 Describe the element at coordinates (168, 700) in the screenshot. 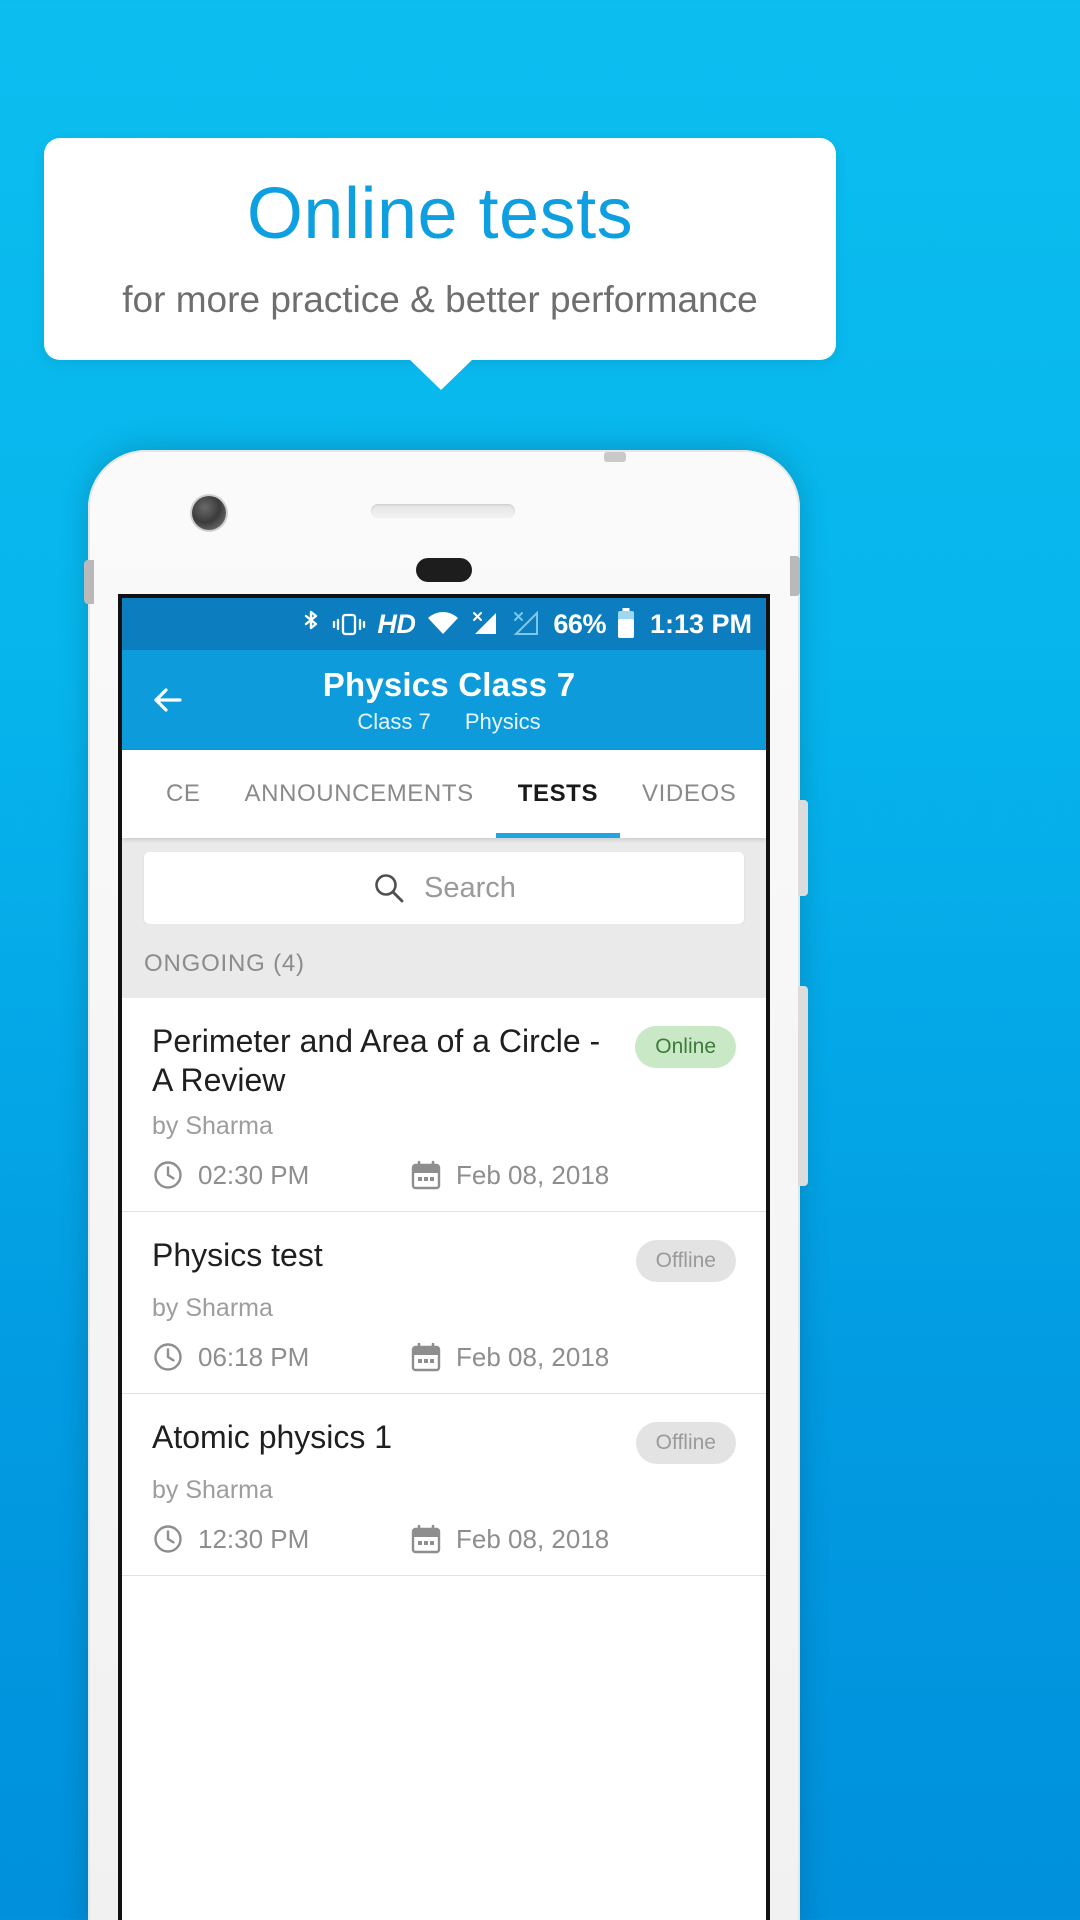

I see `back-arrow-icon` at that location.